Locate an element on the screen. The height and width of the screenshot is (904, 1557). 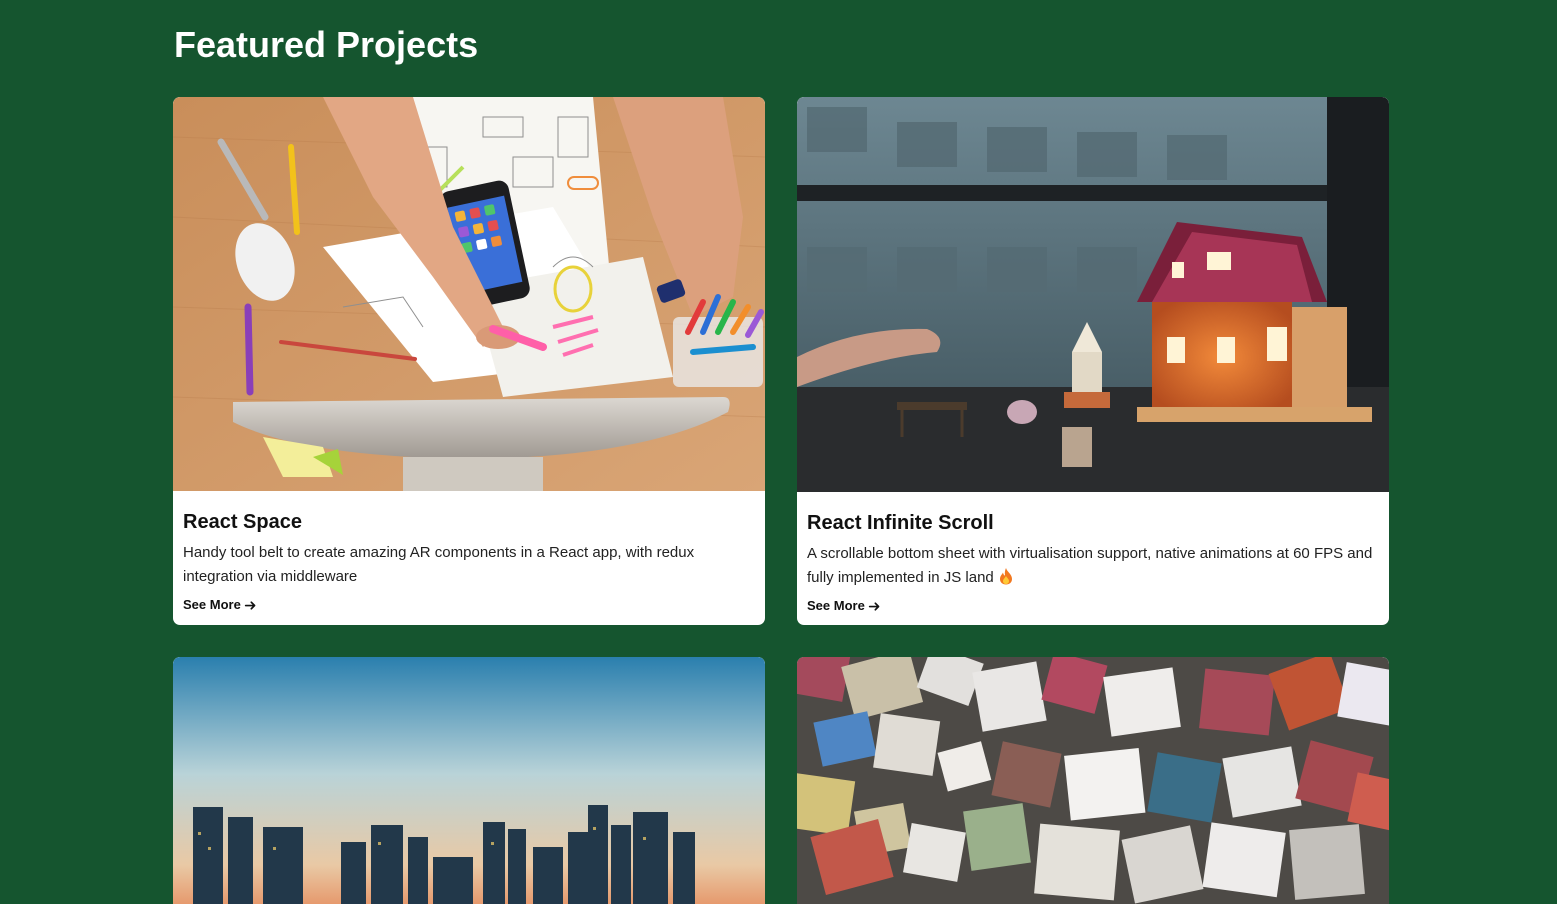
fire-icon is located at coordinates (1006, 580).